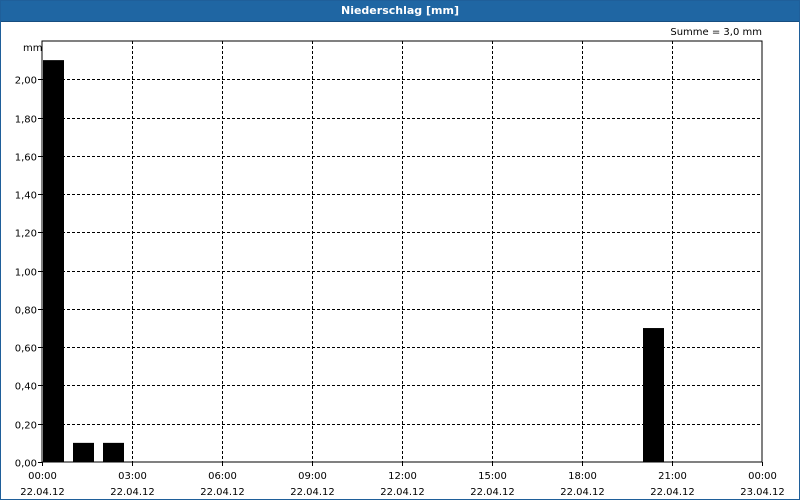  I want to click on y-tick-label: 0,20, so click(26, 426).